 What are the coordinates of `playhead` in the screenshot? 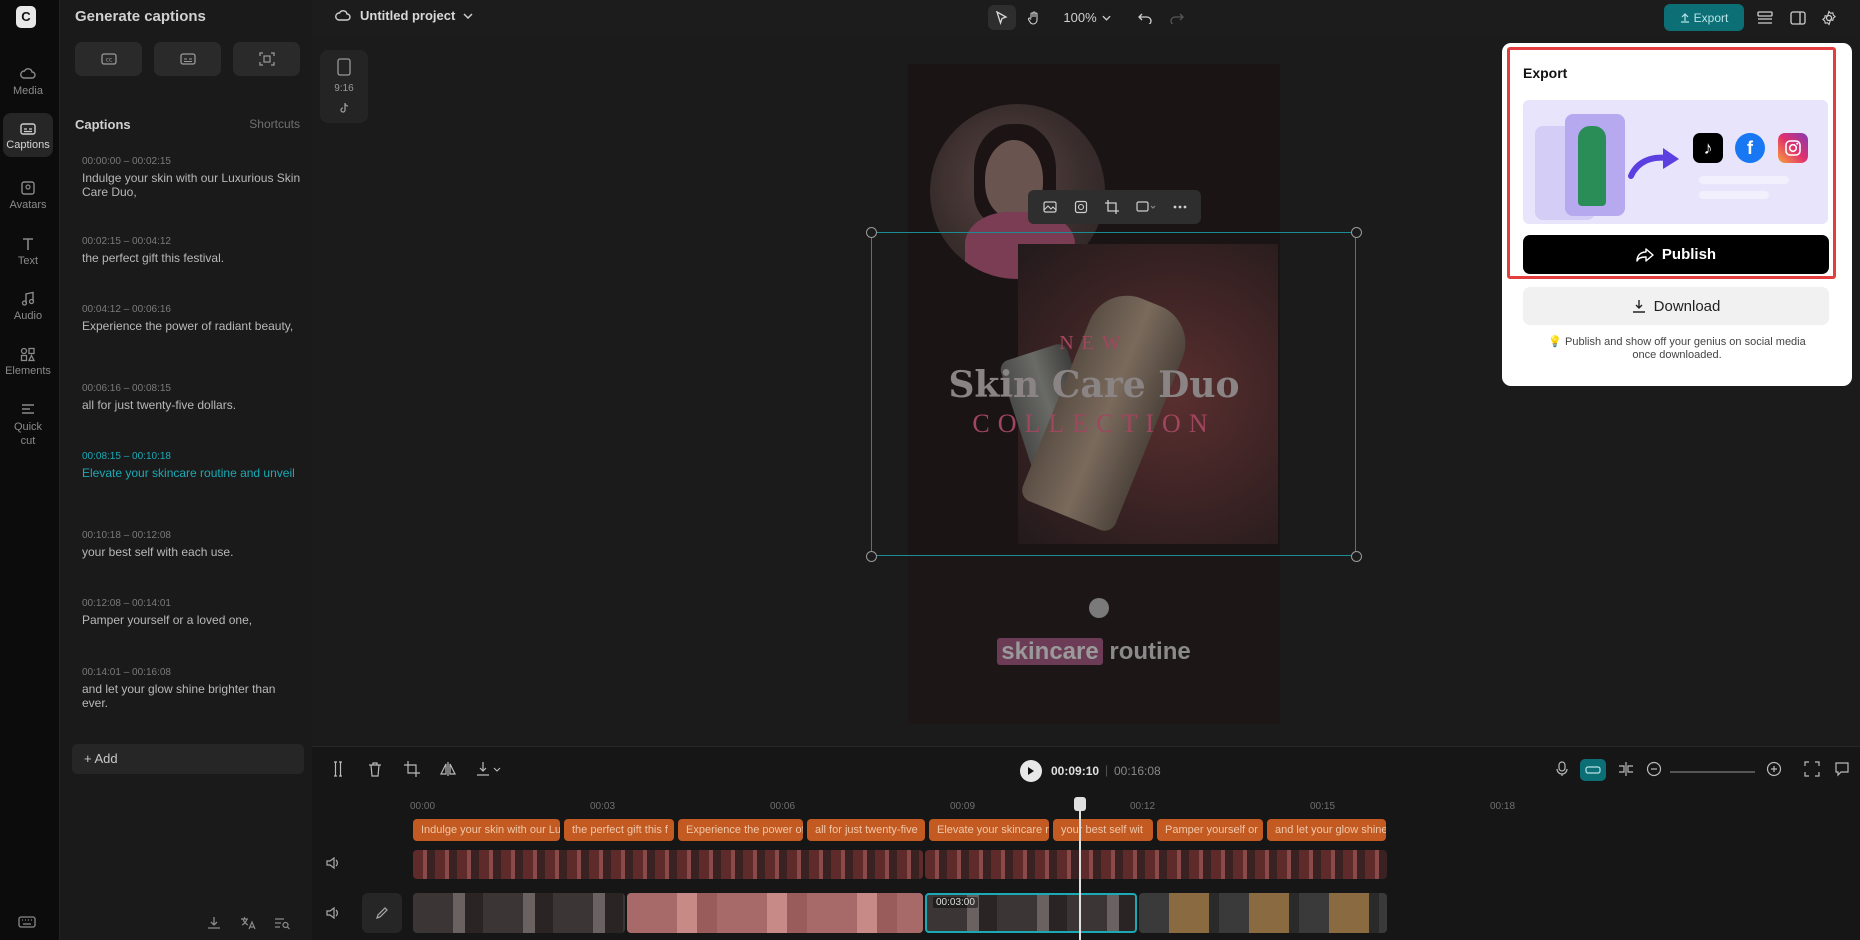 It's located at (1080, 868).